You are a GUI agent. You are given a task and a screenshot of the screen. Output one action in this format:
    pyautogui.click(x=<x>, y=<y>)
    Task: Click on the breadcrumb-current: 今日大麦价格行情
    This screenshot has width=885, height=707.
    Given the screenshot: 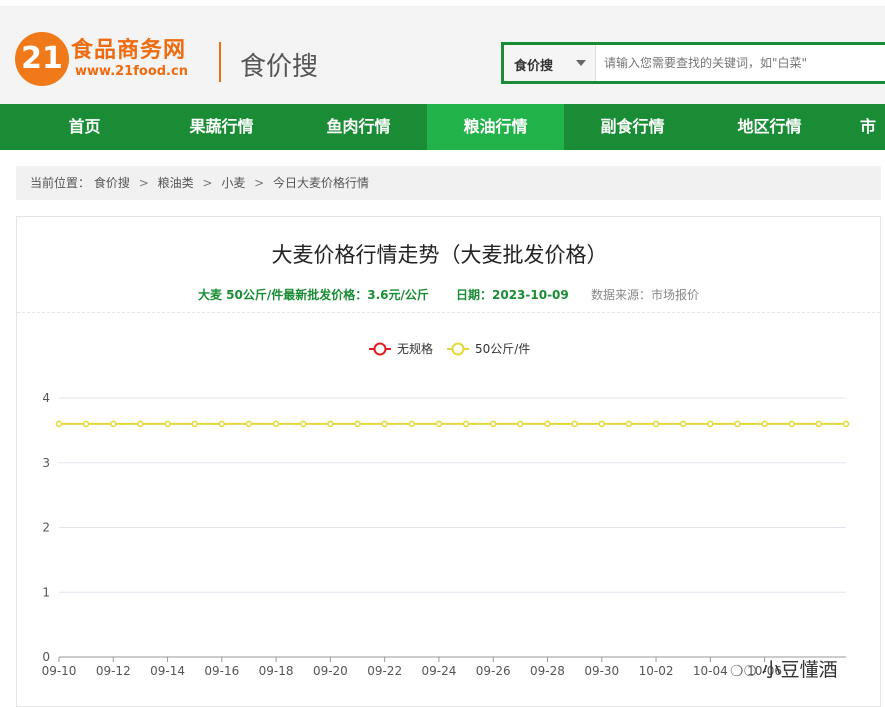 What is the action you would take?
    pyautogui.click(x=321, y=183)
    